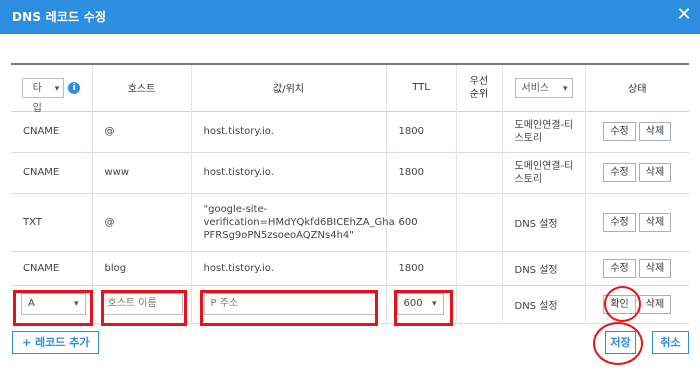 Image resolution: width=700 pixels, height=372 pixels. Describe the element at coordinates (684, 15) in the screenshot. I see `close-icon: ✕` at that location.